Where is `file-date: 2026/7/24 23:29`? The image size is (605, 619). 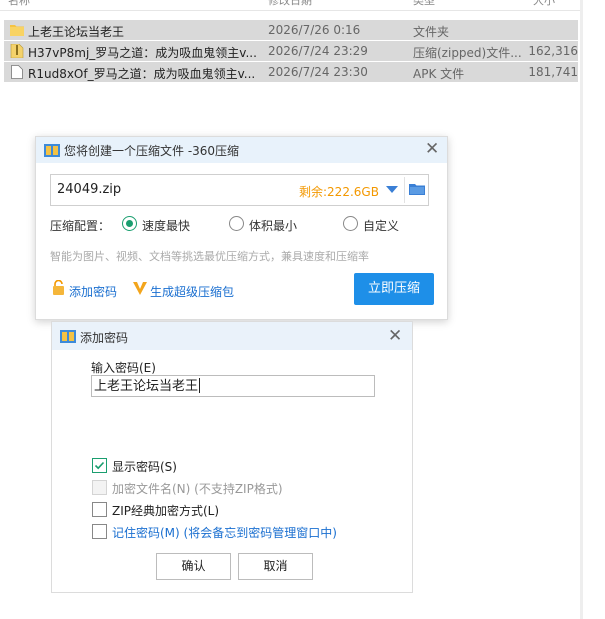 file-date: 2026/7/24 23:29 is located at coordinates (318, 51).